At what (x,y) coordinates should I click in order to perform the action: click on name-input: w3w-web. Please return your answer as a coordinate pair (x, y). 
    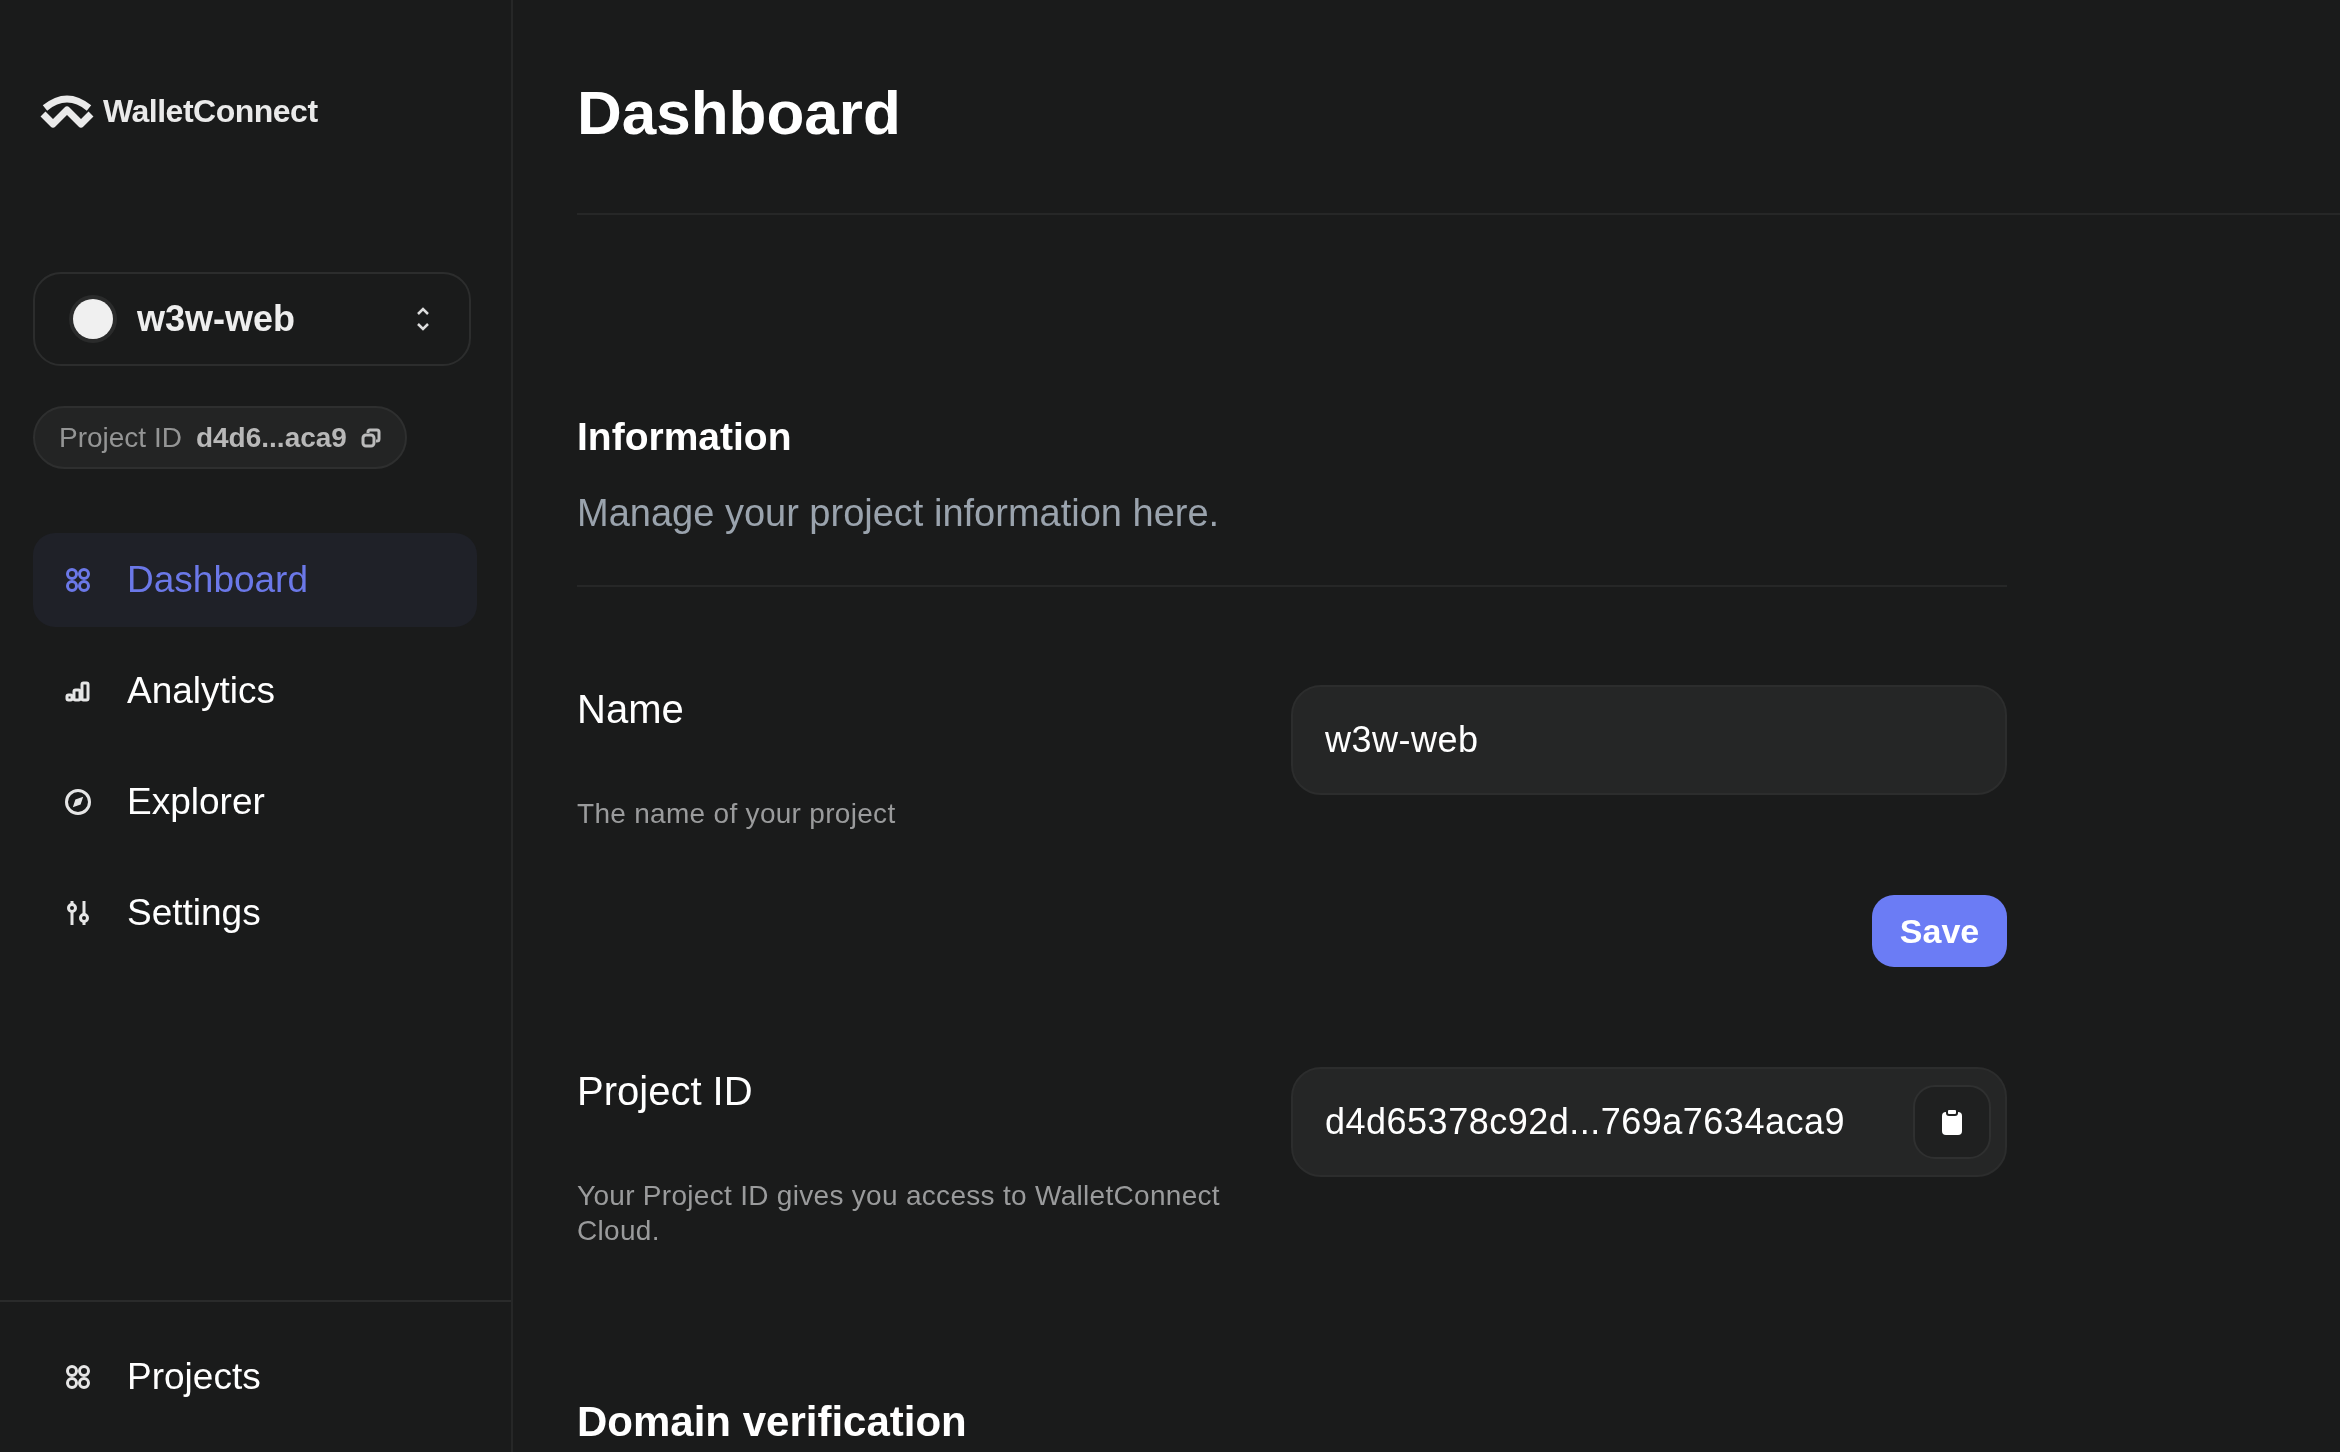
    Looking at the image, I should click on (1649, 740).